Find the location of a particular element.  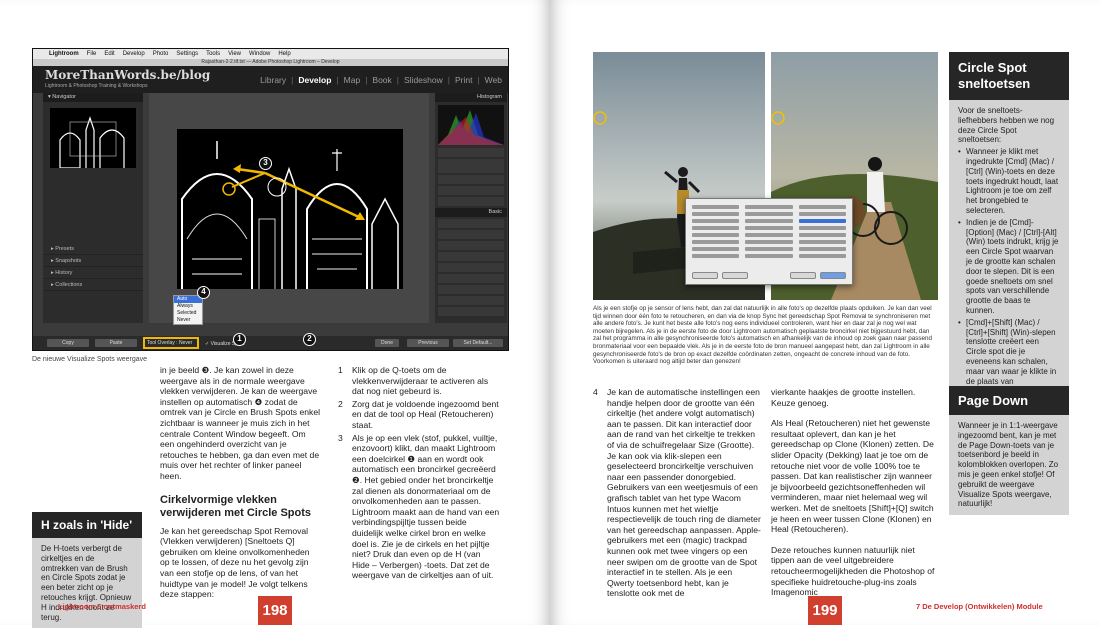

module-slideshow: Slideshow is located at coordinates (423, 80).